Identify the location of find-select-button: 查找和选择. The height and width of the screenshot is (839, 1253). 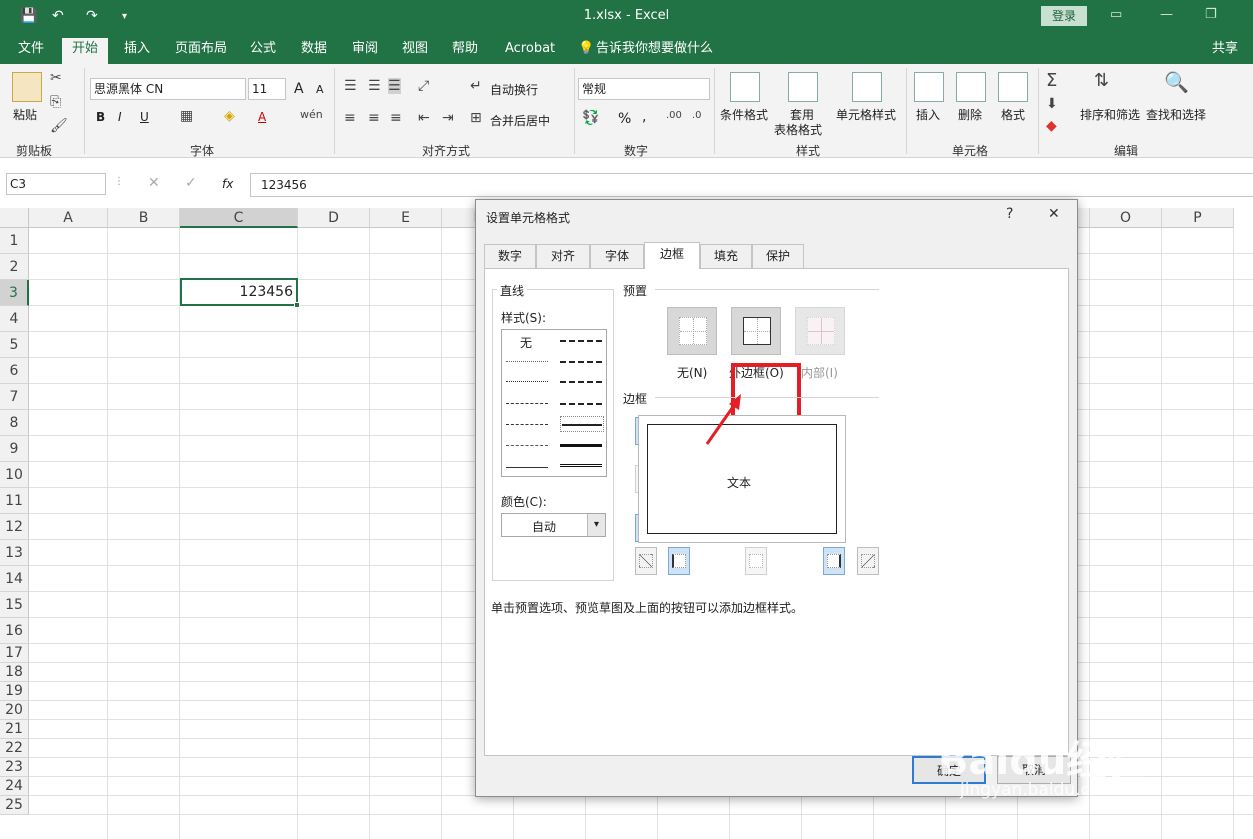
(1176, 114).